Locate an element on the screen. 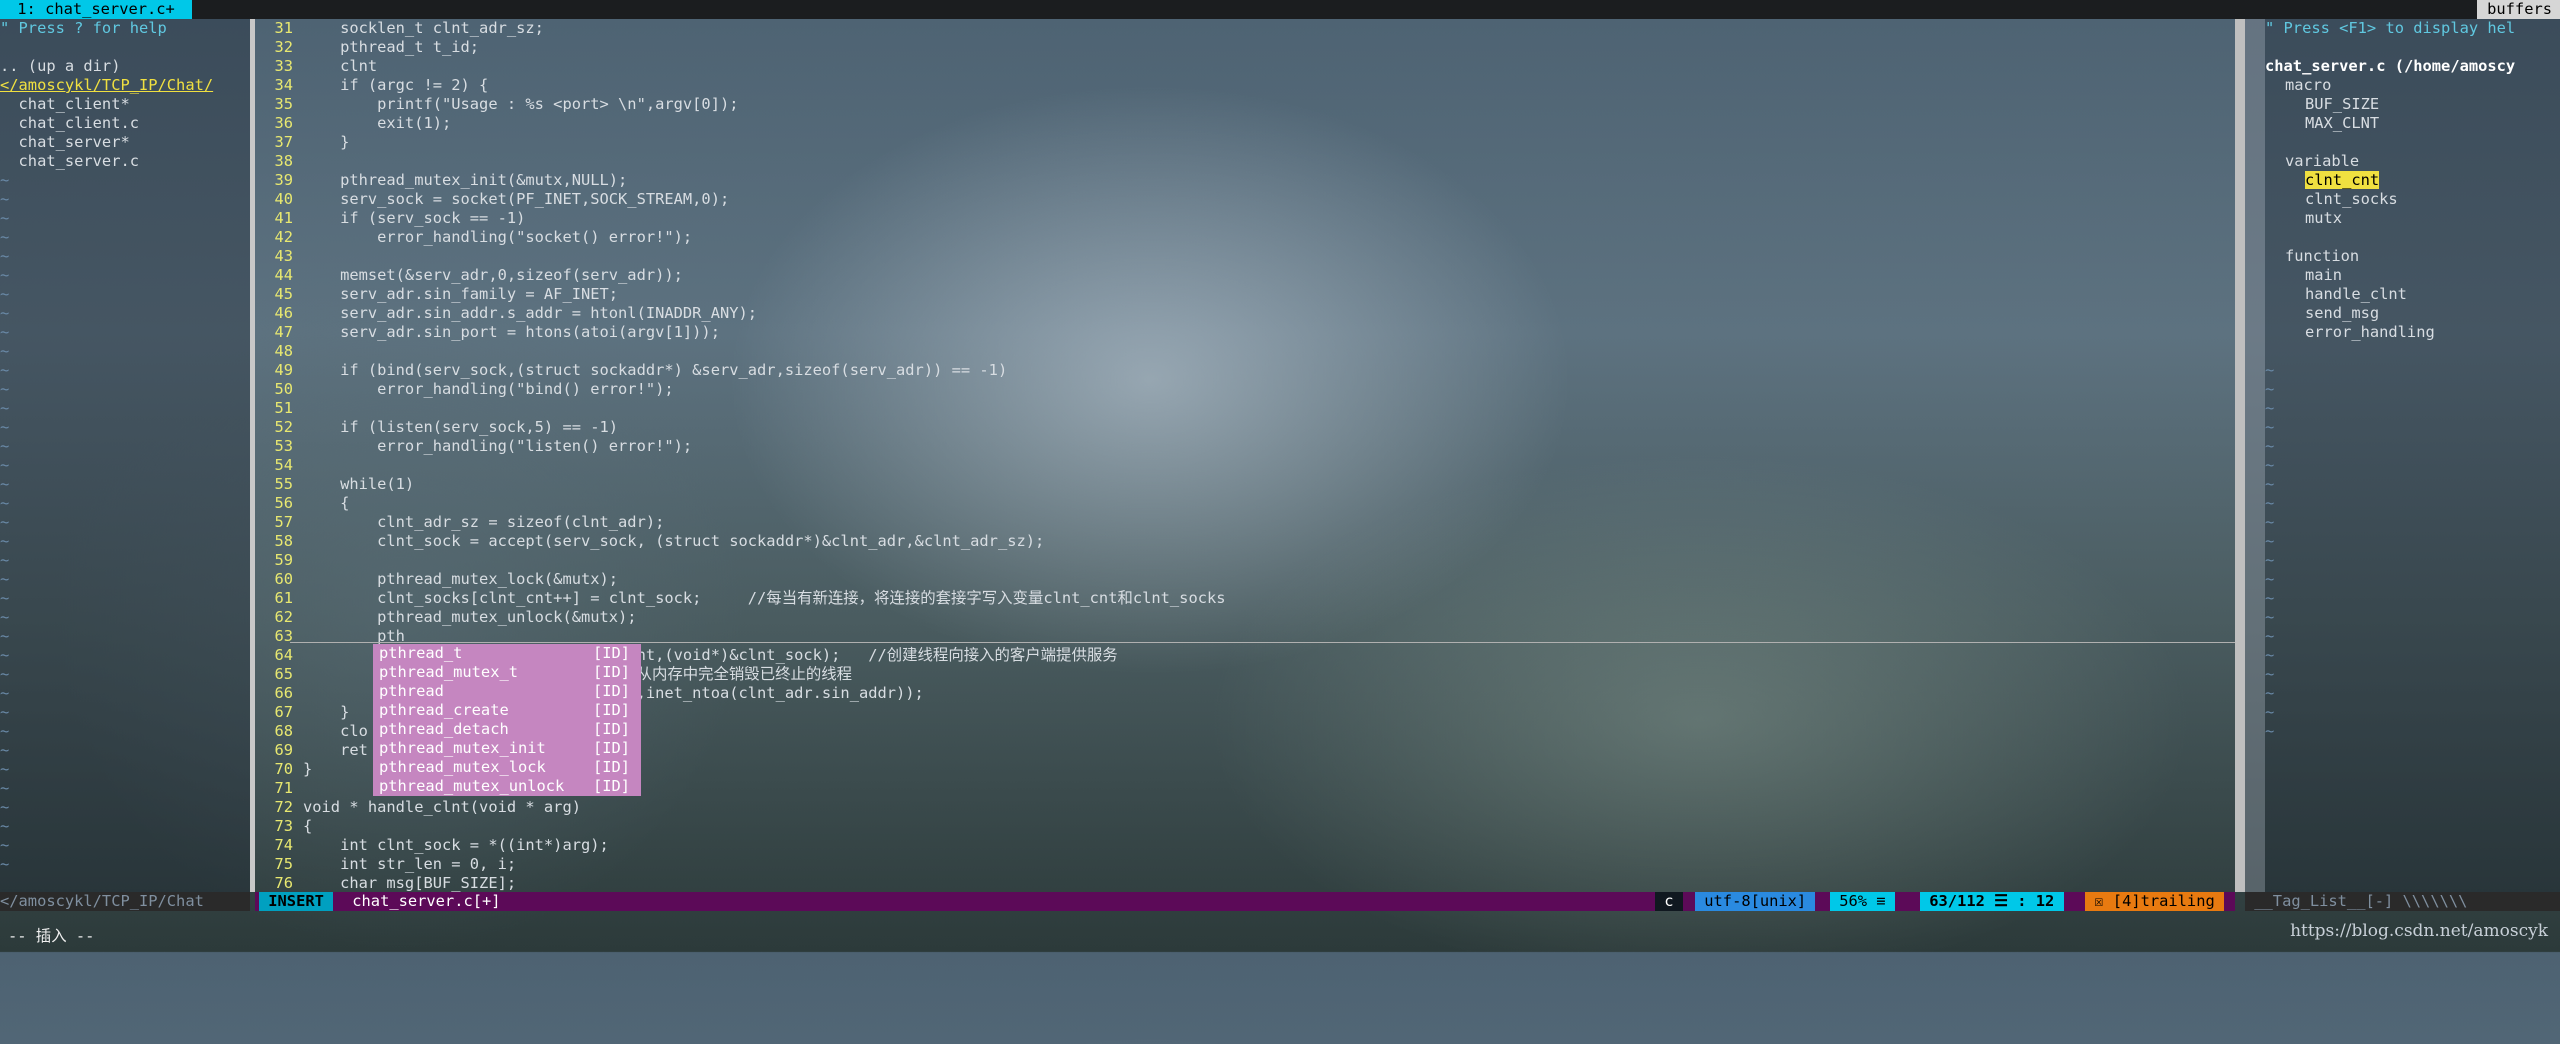  code-line: 41 if (serv_sock == -1) is located at coordinates (1245, 218).